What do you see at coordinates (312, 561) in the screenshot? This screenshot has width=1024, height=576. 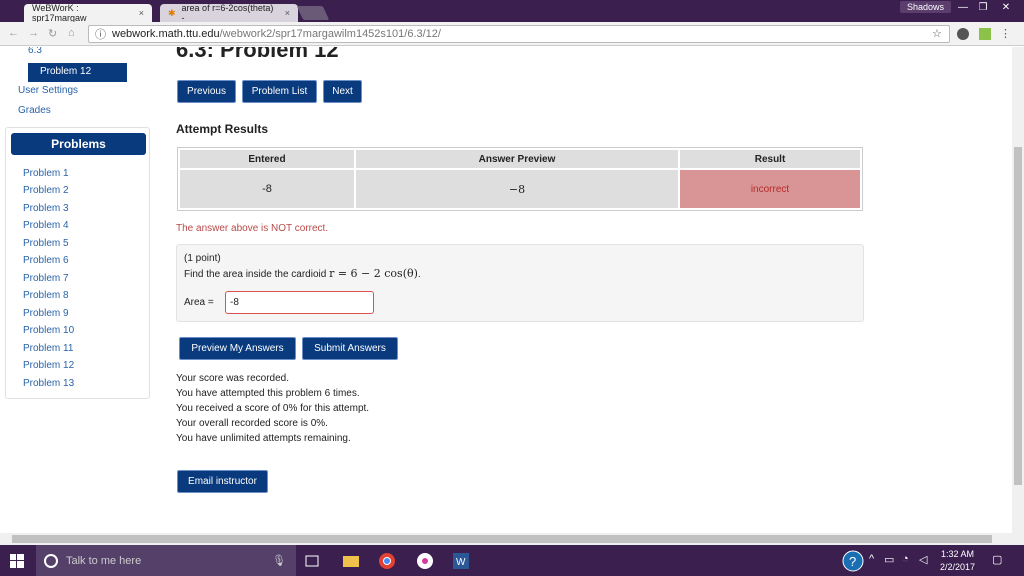 I see `task-view-icon` at bounding box center [312, 561].